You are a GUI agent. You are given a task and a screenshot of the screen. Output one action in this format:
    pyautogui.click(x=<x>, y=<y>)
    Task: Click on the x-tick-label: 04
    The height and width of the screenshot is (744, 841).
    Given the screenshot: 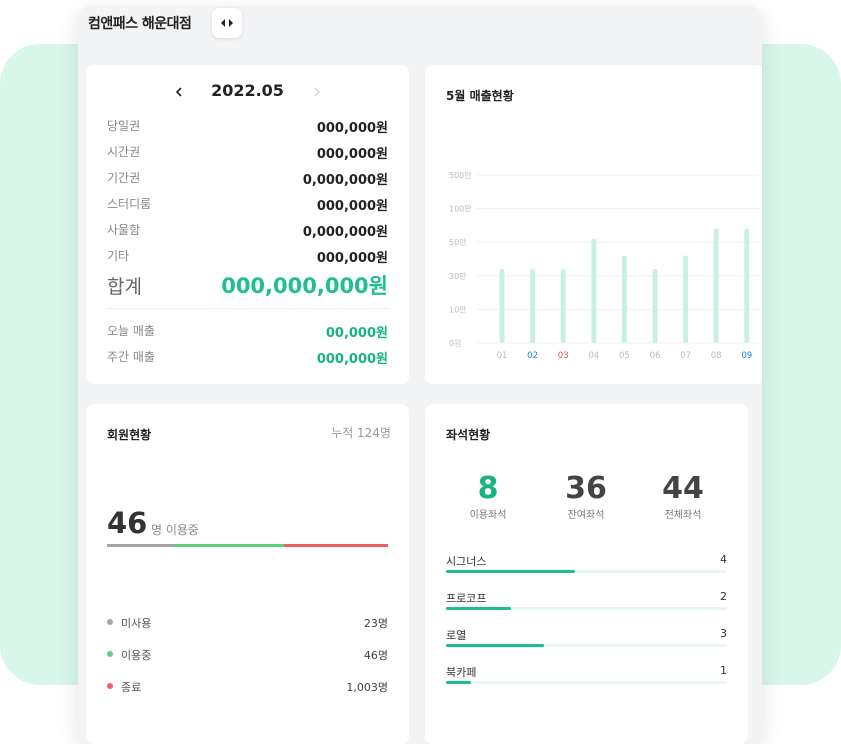 What is the action you would take?
    pyautogui.click(x=593, y=356)
    